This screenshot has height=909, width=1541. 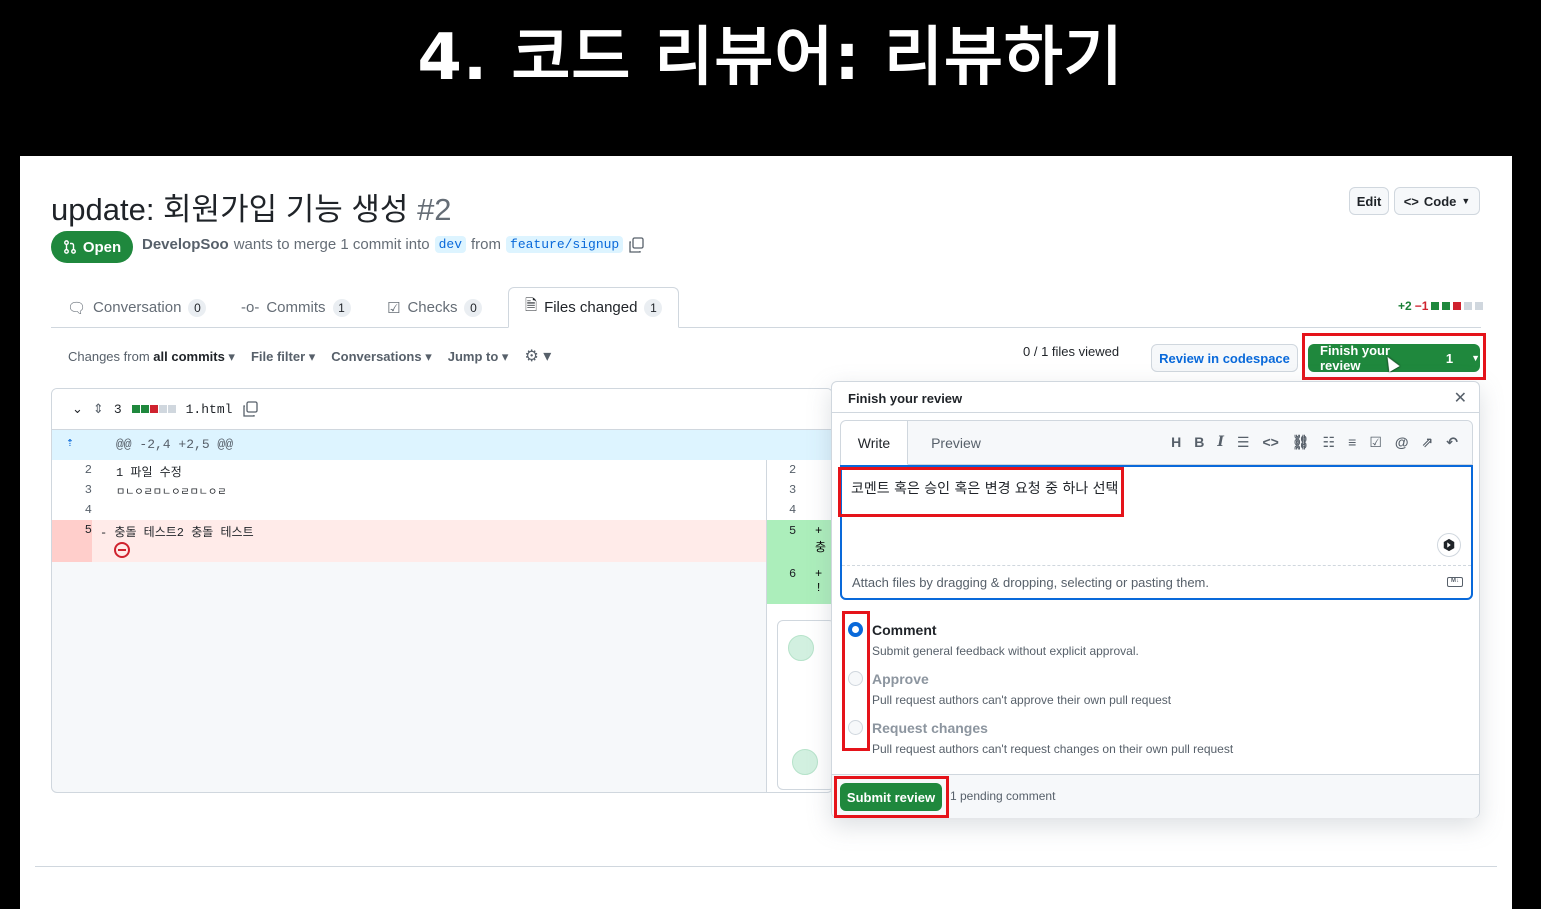 I want to click on file-diff-icon: 🗎, so click(x=531, y=305).